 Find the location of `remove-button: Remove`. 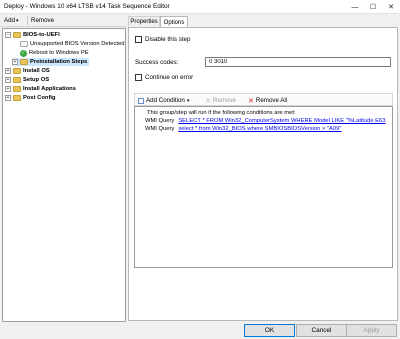

remove-button: Remove is located at coordinates (42, 20).